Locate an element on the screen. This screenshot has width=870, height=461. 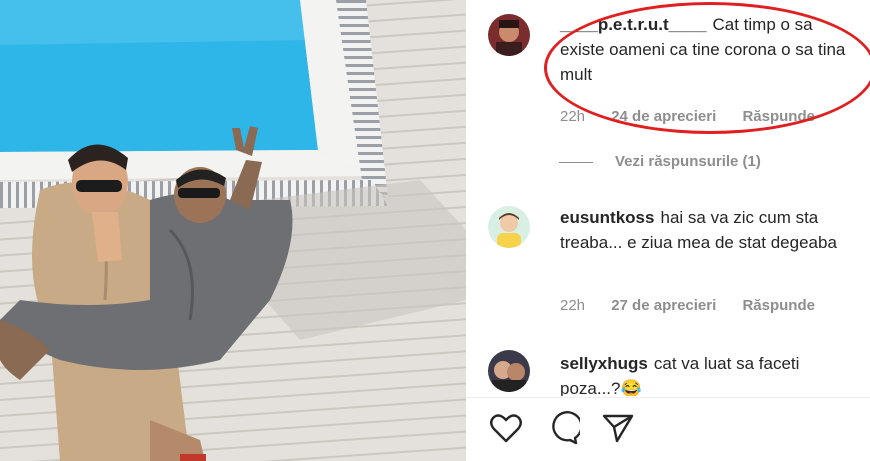
replies-line is located at coordinates (576, 162).